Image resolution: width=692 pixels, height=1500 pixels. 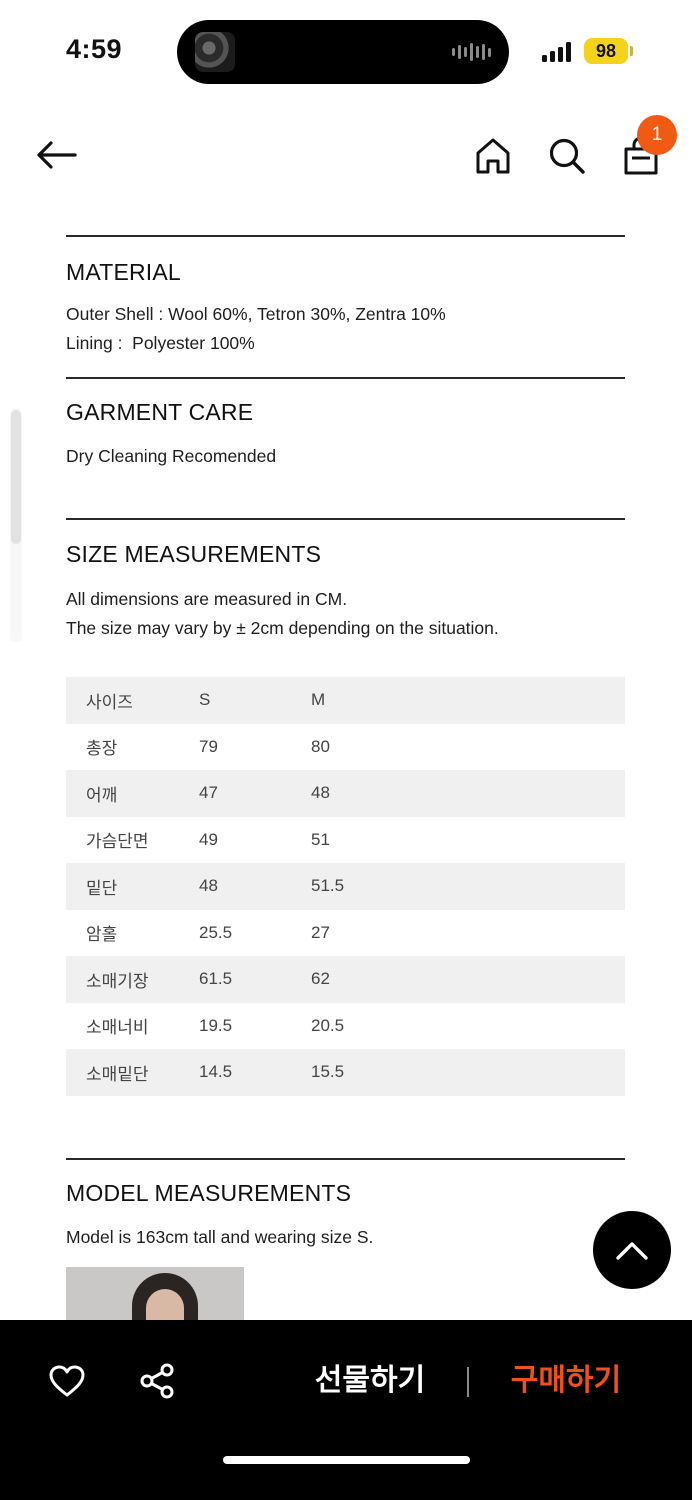 I want to click on table-row: 가슴단면 49 51, so click(x=345, y=840).